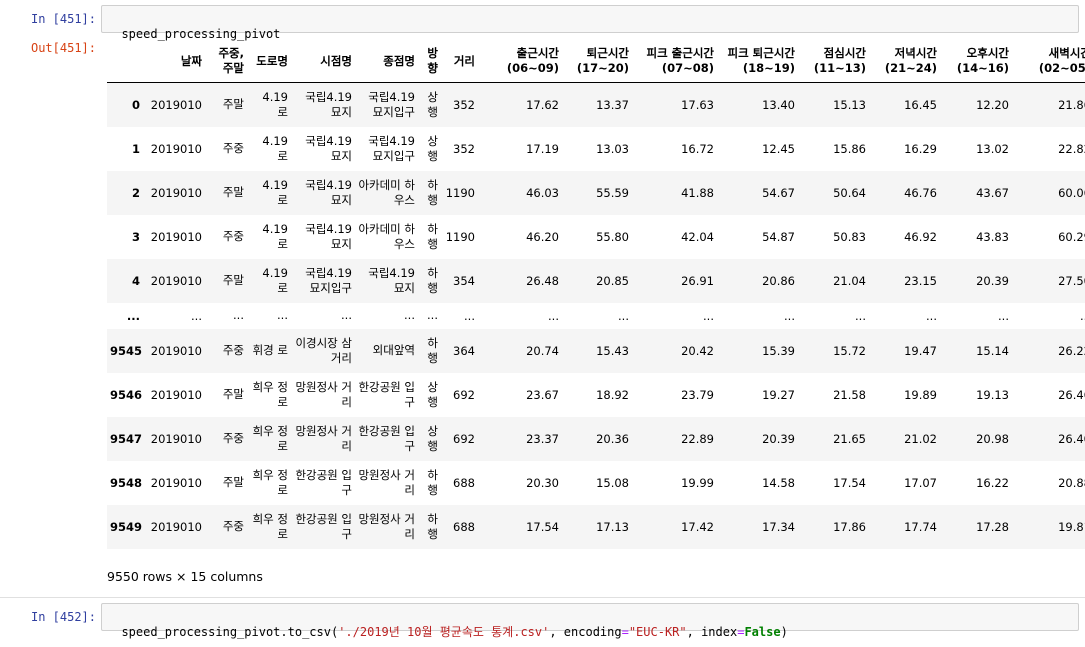 This screenshot has height=647, width=1085. I want to click on column-header: 시점명, so click(323, 61).